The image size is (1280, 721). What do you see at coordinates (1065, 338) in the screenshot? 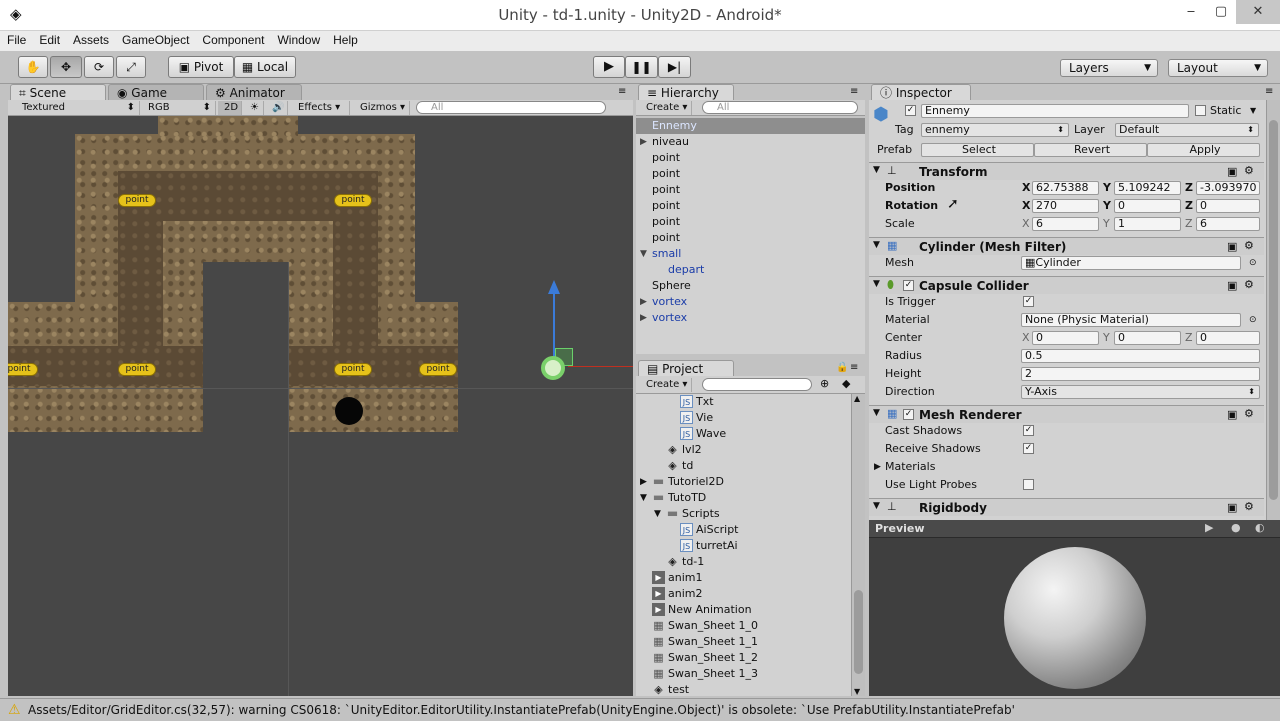
I see `center-x-field: 0` at bounding box center [1065, 338].